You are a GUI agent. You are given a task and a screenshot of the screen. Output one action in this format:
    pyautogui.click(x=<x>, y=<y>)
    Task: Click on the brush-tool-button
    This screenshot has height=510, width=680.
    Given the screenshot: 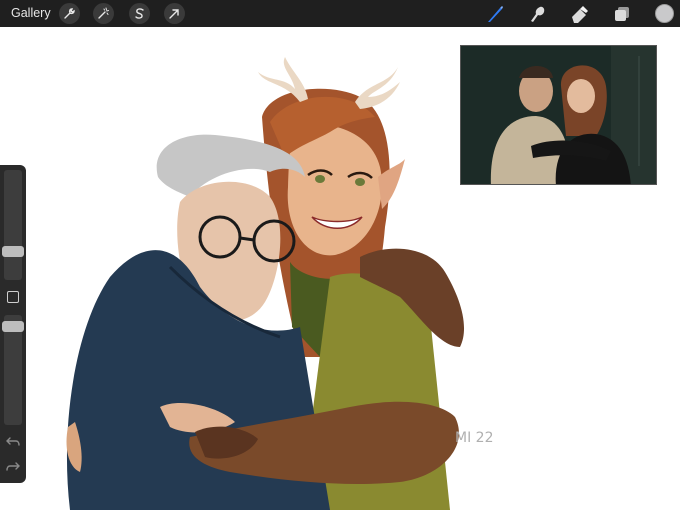 What is the action you would take?
    pyautogui.click(x=495, y=14)
    